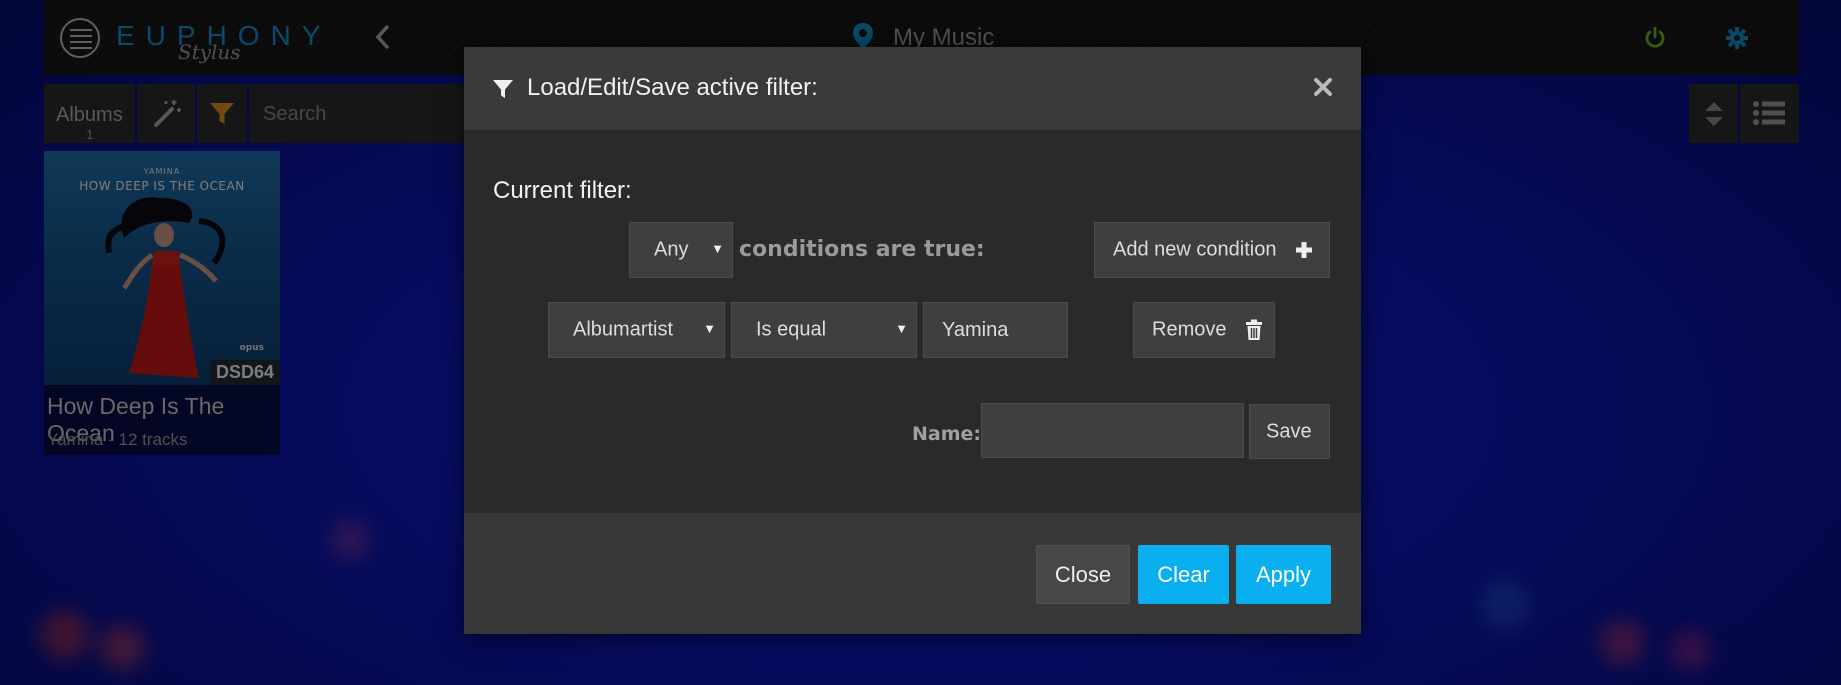 The image size is (1841, 685). What do you see at coordinates (1195, 249) in the screenshot?
I see `add-condition-label: Add new condition` at bounding box center [1195, 249].